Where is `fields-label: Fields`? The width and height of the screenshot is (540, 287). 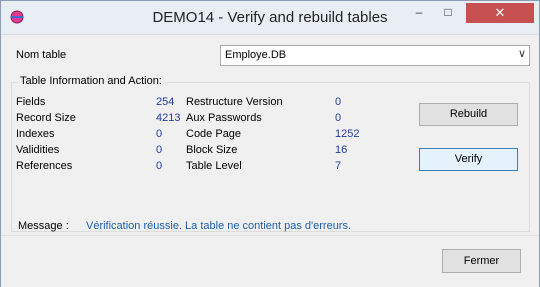
fields-label: Fields is located at coordinates (31, 102).